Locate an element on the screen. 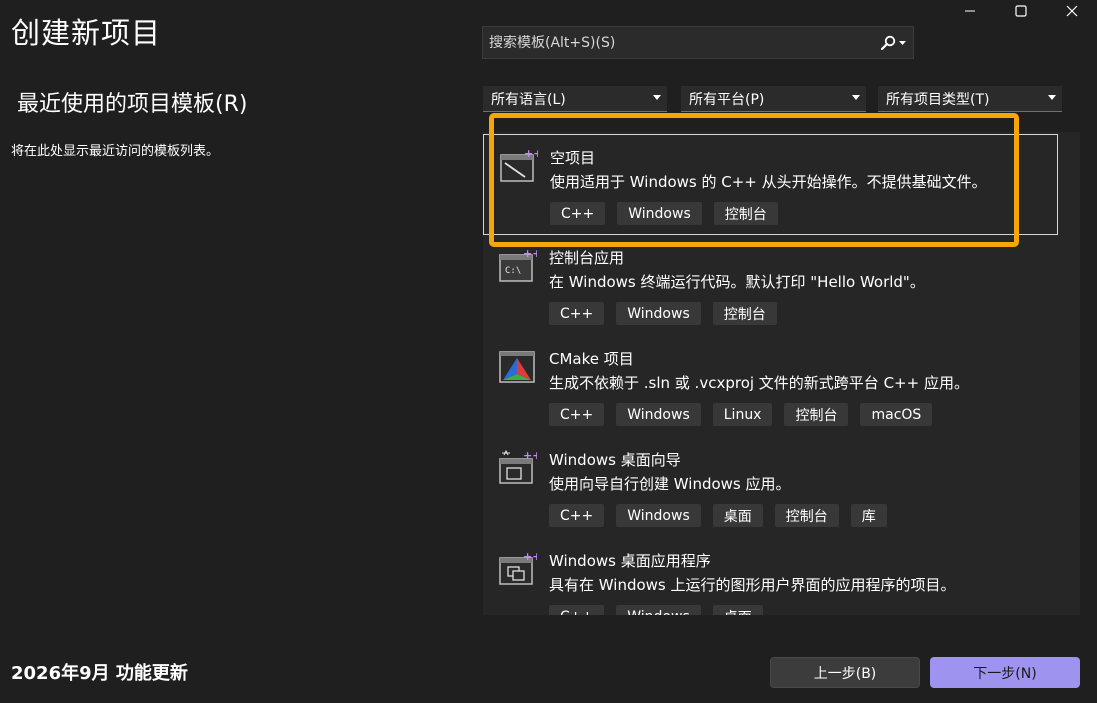  template-description: 具有在 Windows 上运行的图形用户界面的应用程序的项目。 is located at coordinates (752, 585).